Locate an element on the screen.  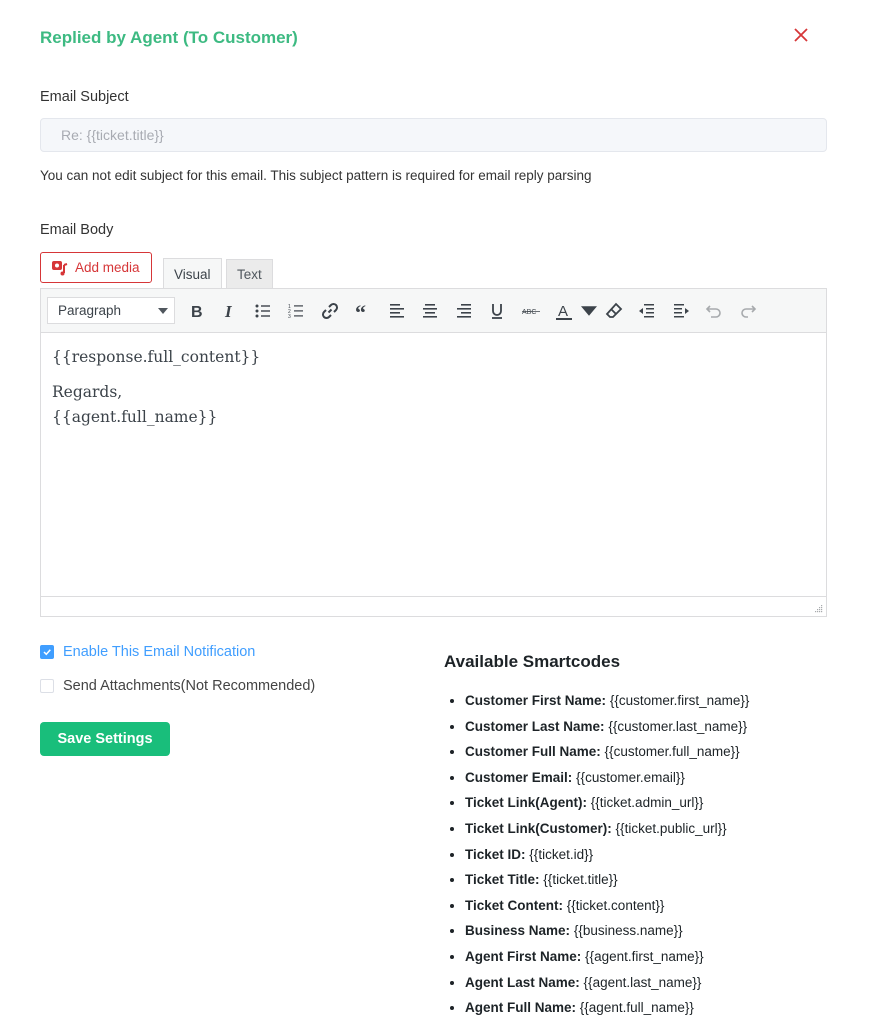
strikethrough-button: ABC is located at coordinates (531, 311).